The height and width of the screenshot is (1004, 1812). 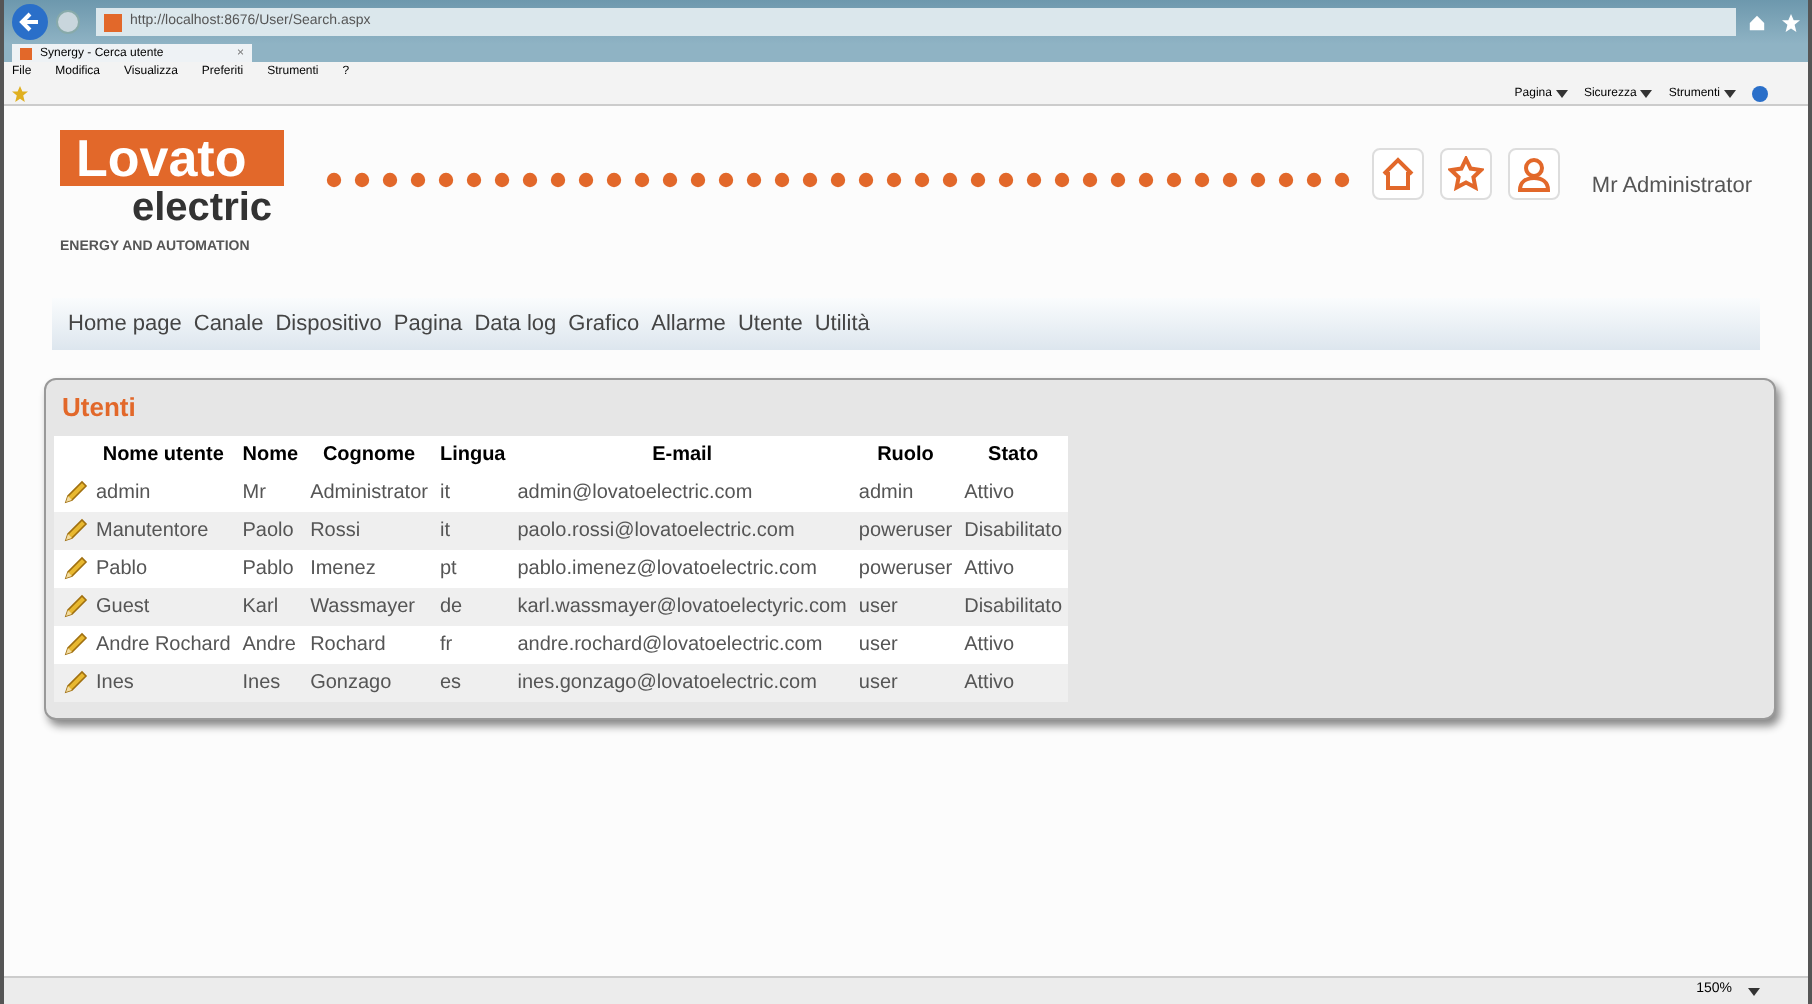 What do you see at coordinates (270, 454) in the screenshot?
I see `column-header: Nome` at bounding box center [270, 454].